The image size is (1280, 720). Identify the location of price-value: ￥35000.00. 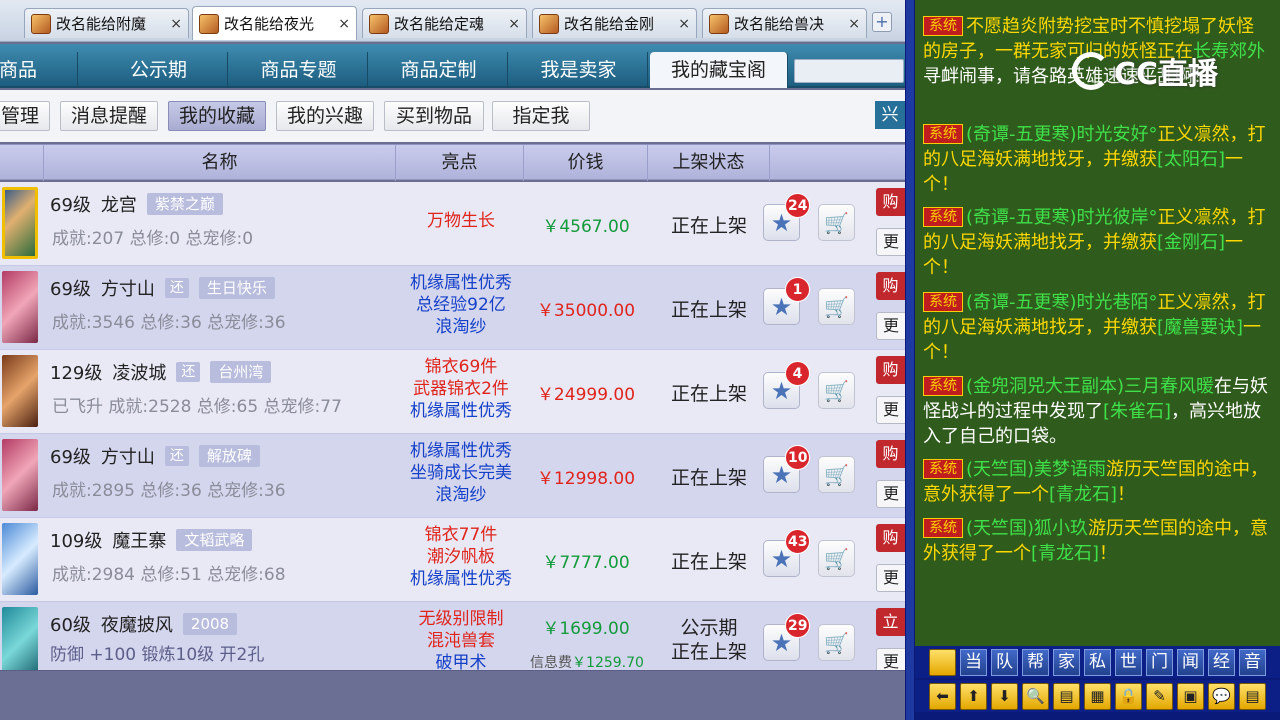
(586, 311).